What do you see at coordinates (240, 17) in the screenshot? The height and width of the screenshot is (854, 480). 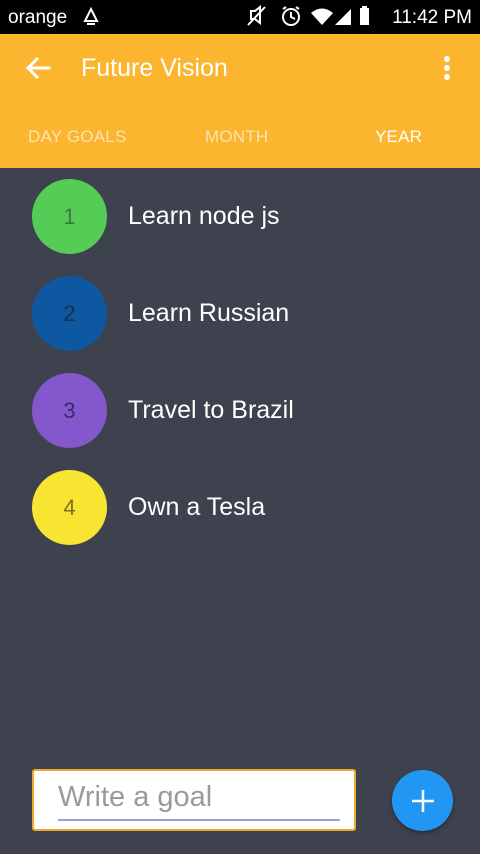 I see `status-bar: orange 11:42 PM` at bounding box center [240, 17].